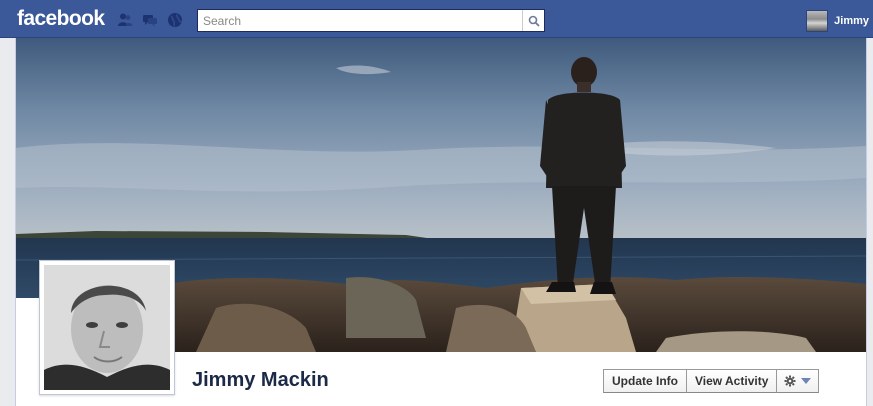 The height and width of the screenshot is (406, 873). What do you see at coordinates (175, 20) in the screenshot?
I see `notifications-icon` at bounding box center [175, 20].